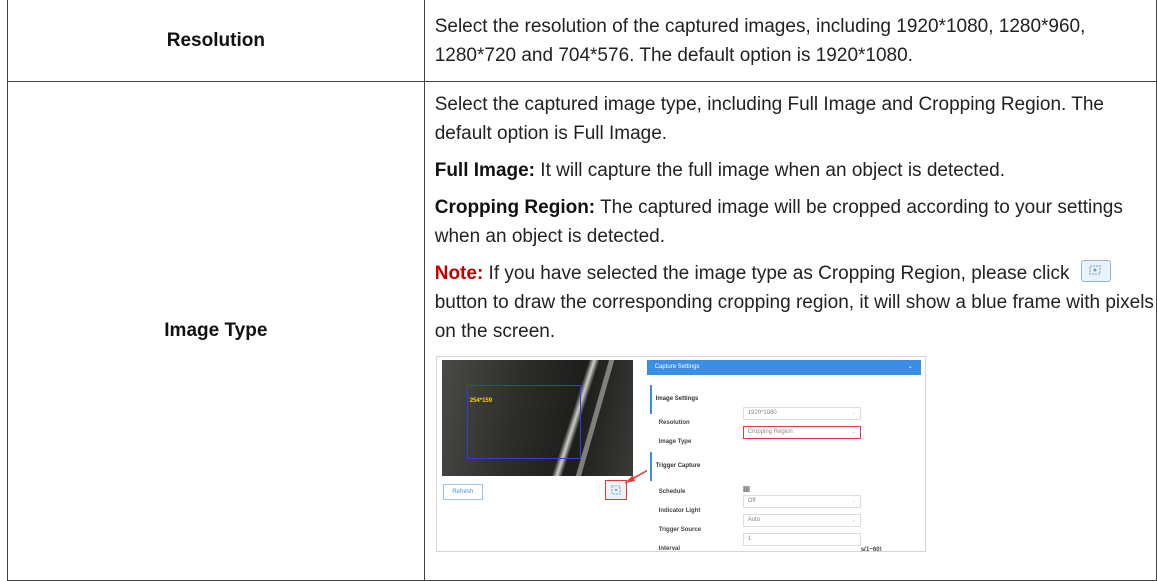  I want to click on panel-title: Capture Settings, so click(677, 367).